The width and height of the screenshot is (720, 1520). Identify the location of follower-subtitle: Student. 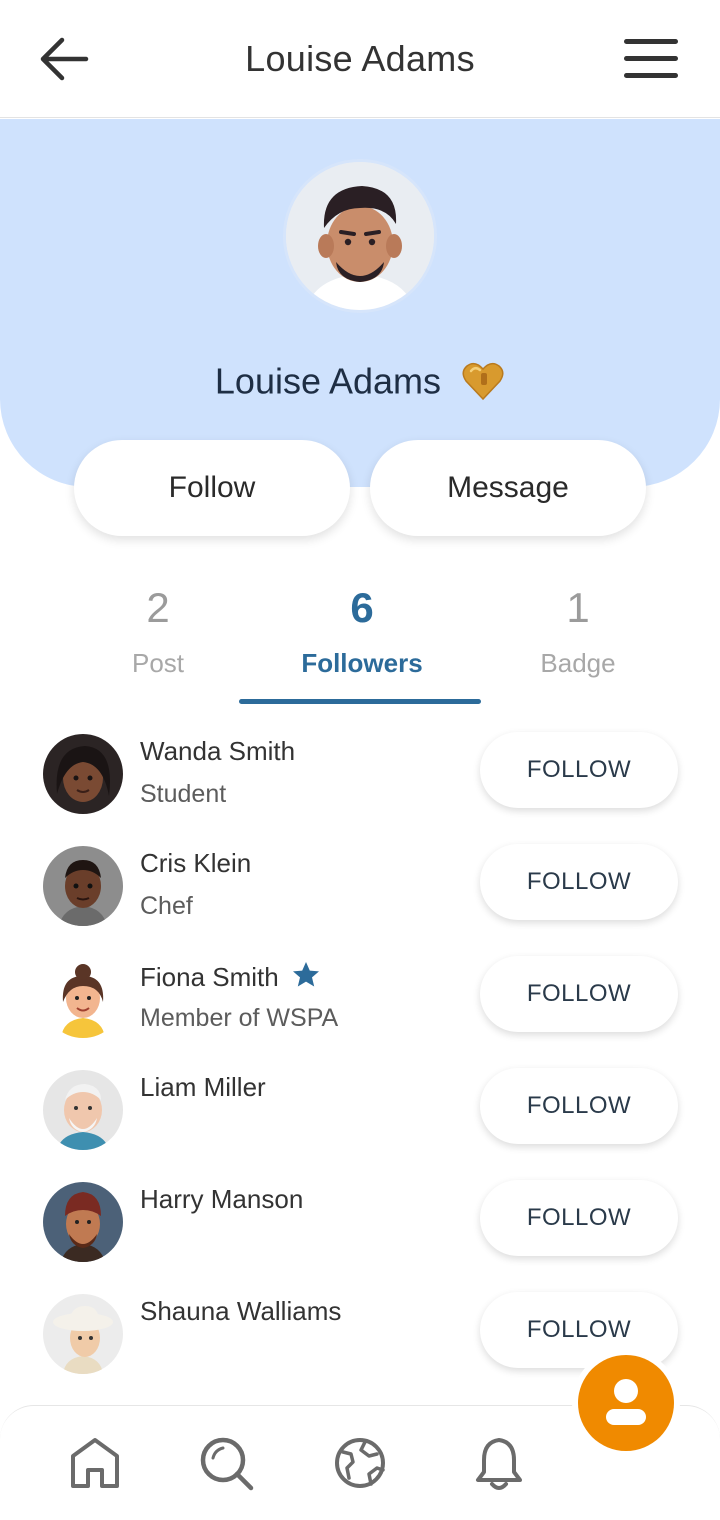
(183, 794).